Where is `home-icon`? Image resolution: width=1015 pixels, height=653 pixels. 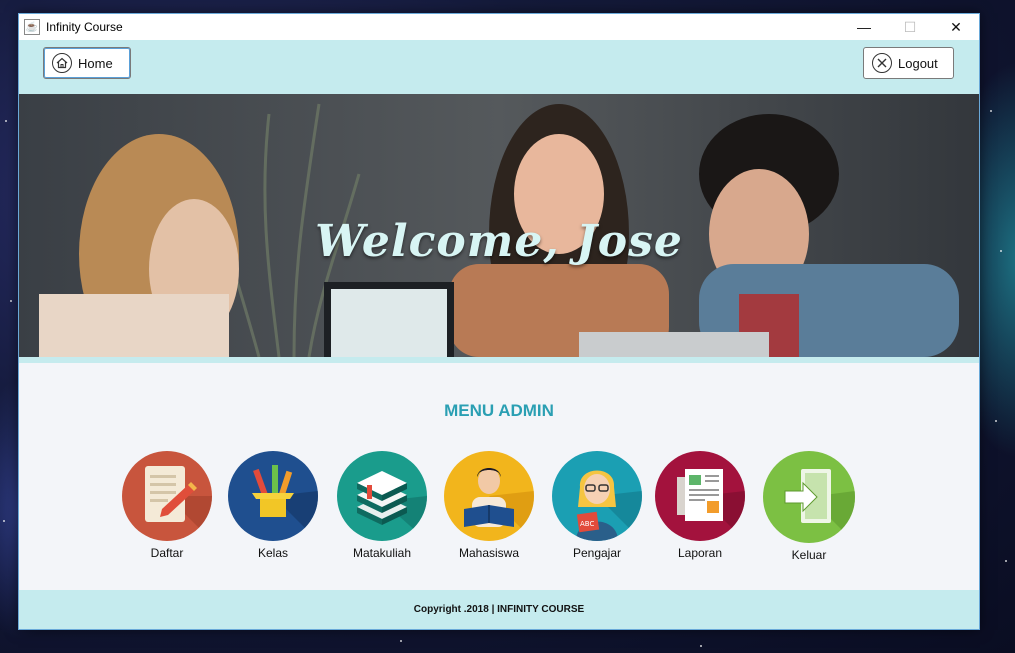 home-icon is located at coordinates (62, 63).